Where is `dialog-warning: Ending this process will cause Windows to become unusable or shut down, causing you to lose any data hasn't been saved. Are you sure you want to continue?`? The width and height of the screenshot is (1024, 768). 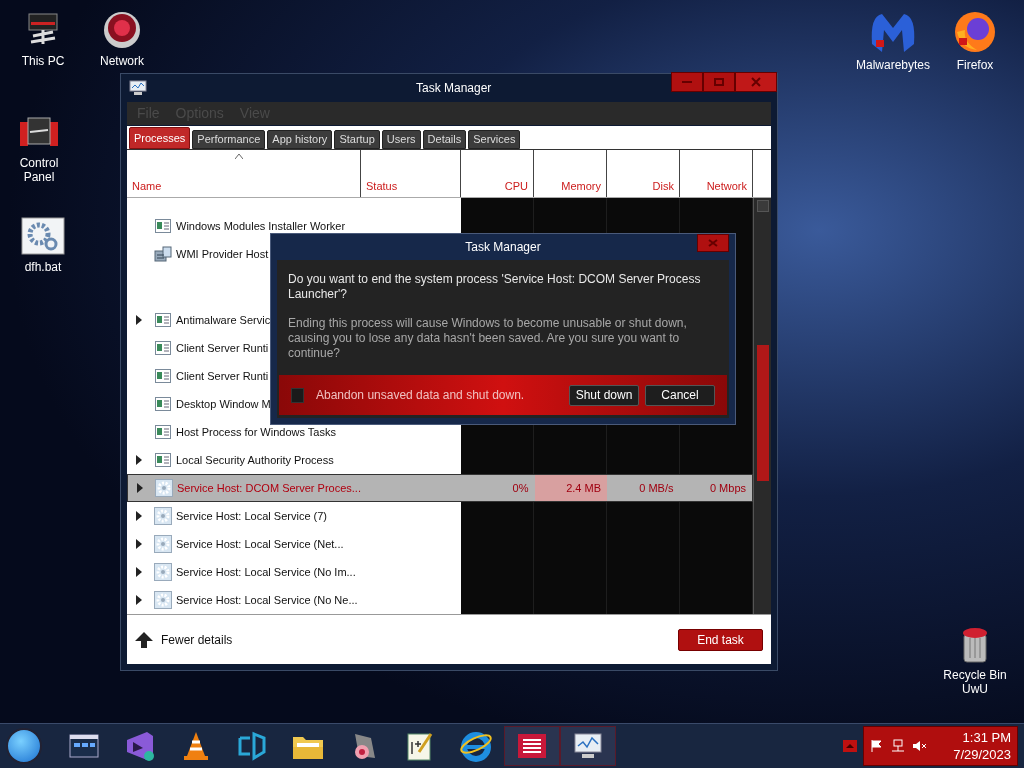 dialog-warning: Ending this process will cause Windows to become unusable or shut down, causing you to lose any data hasn't been saved. Are you sure you want to continue? is located at coordinates (488, 338).